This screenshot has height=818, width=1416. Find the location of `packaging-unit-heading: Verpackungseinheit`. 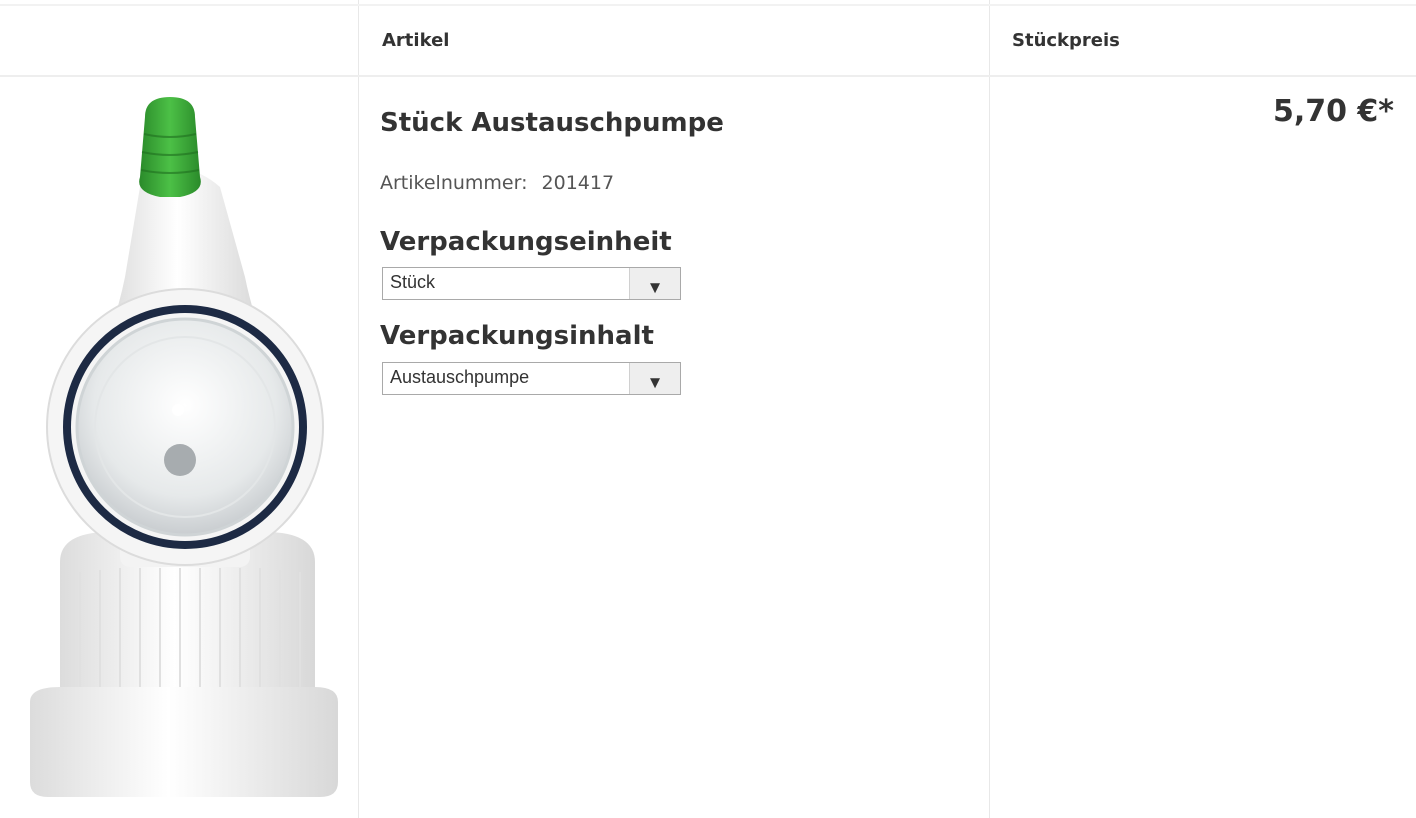

packaging-unit-heading: Verpackungseinheit is located at coordinates (526, 242).